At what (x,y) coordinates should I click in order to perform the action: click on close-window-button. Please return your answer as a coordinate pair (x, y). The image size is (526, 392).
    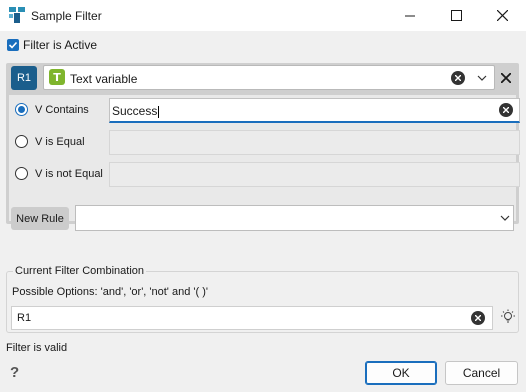
    Looking at the image, I should click on (502, 15).